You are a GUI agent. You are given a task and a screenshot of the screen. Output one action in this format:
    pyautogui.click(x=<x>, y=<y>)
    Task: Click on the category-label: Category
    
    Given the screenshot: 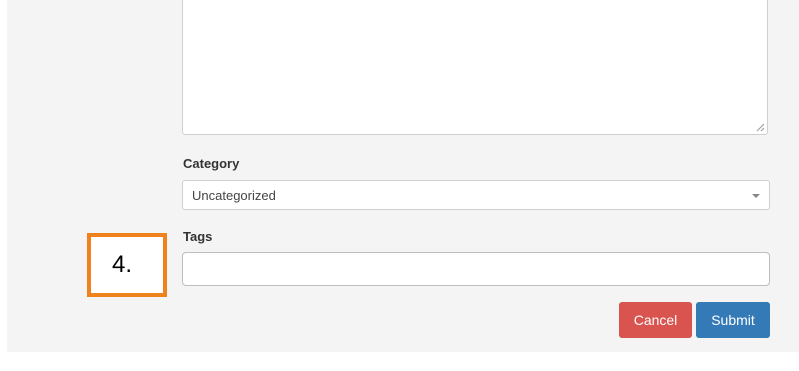 What is the action you would take?
    pyautogui.click(x=211, y=163)
    